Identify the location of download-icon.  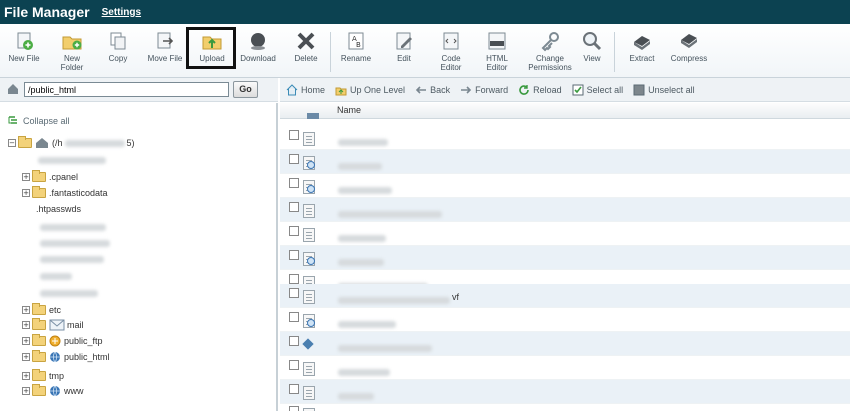
(258, 41).